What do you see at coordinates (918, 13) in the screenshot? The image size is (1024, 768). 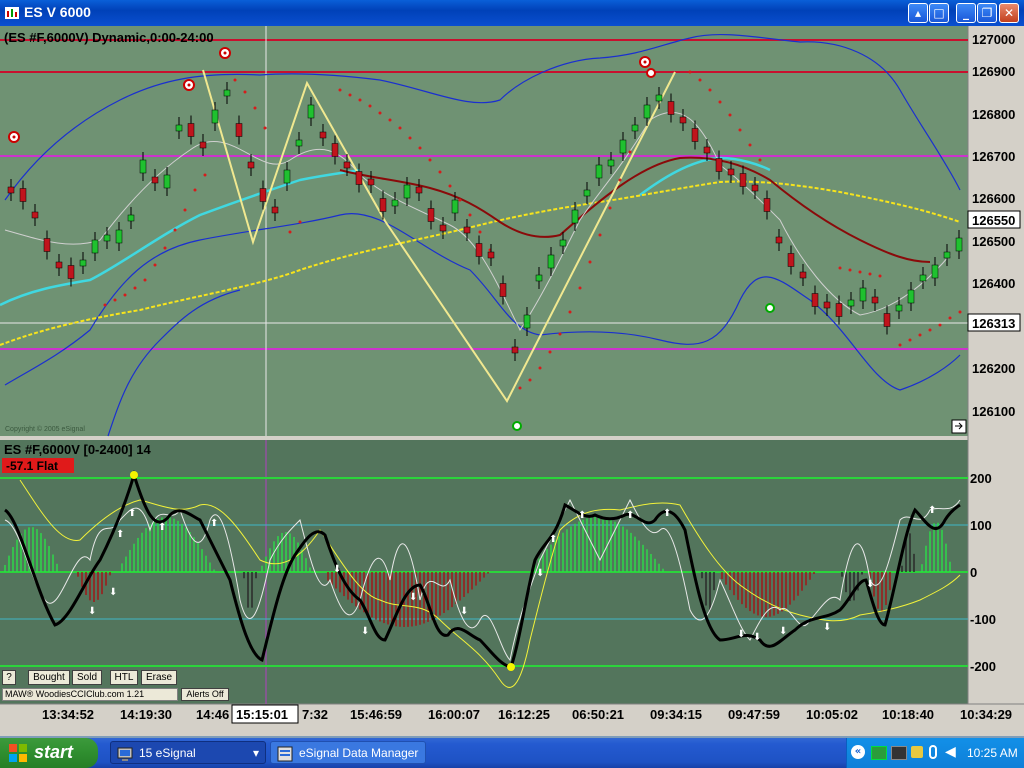 I see `collapse-button: ▴` at bounding box center [918, 13].